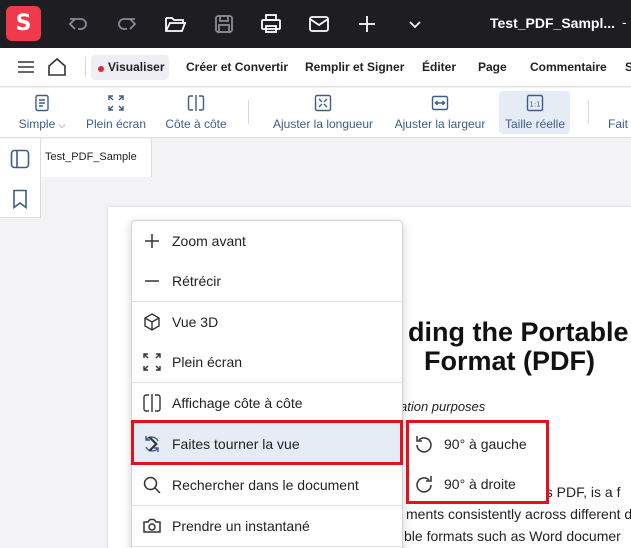 The image size is (631, 548). I want to click on context-item-label: Rétrécir, so click(197, 281).